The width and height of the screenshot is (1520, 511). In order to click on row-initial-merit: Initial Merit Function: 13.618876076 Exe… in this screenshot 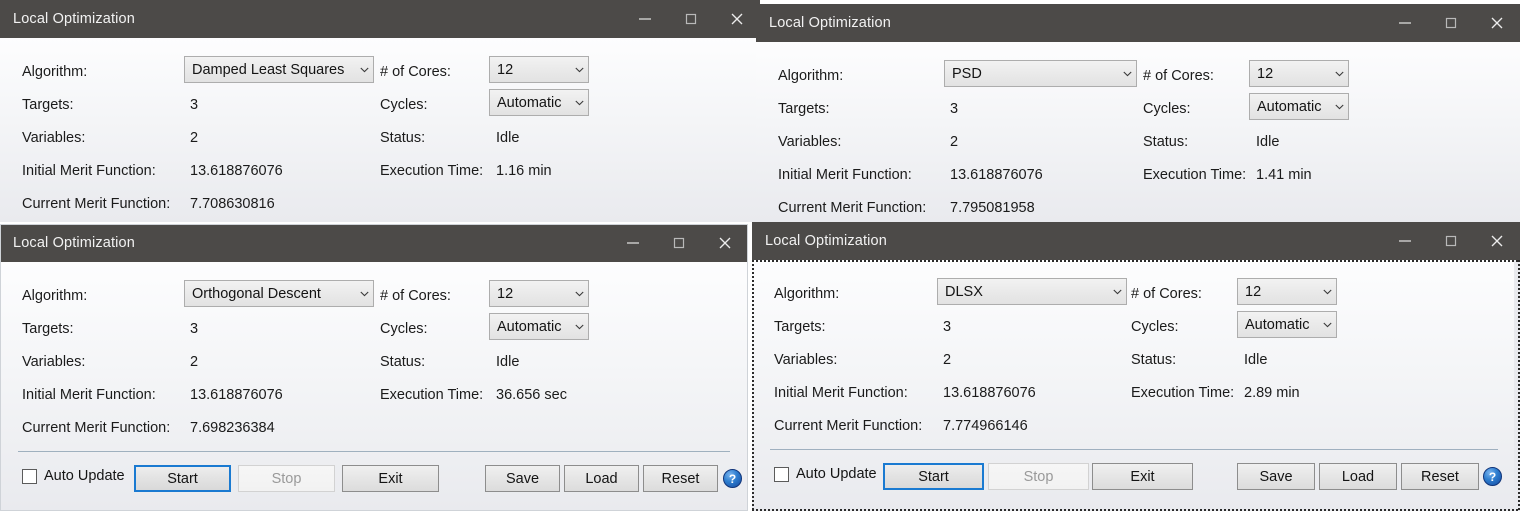, I will do `click(374, 394)`.